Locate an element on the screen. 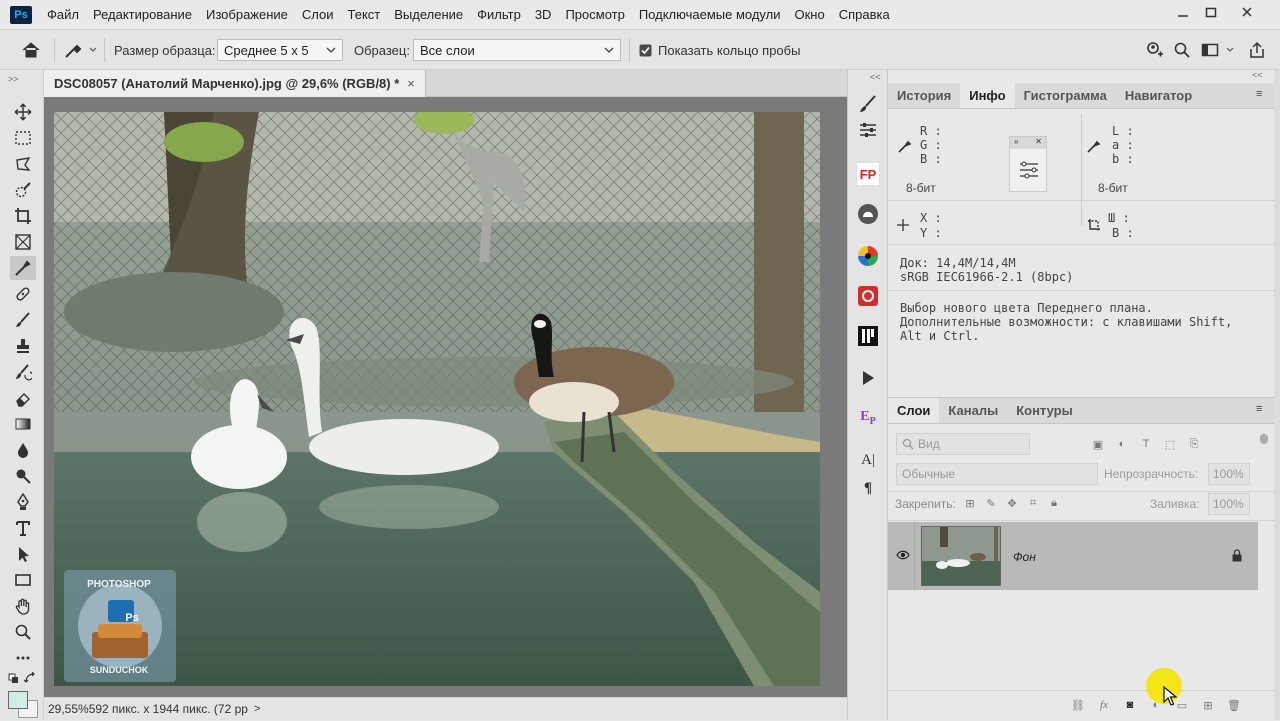 The height and width of the screenshot is (721, 1280). expand-icon: » is located at coordinates (1016, 143).